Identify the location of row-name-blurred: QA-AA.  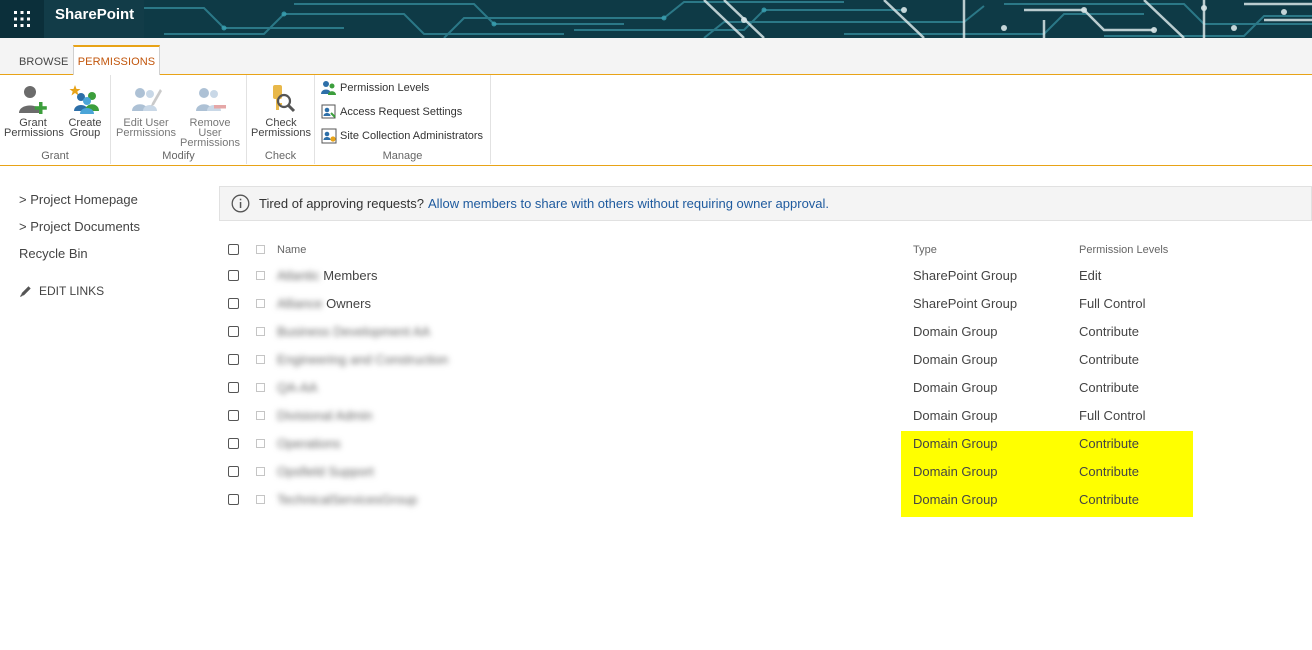
(297, 387).